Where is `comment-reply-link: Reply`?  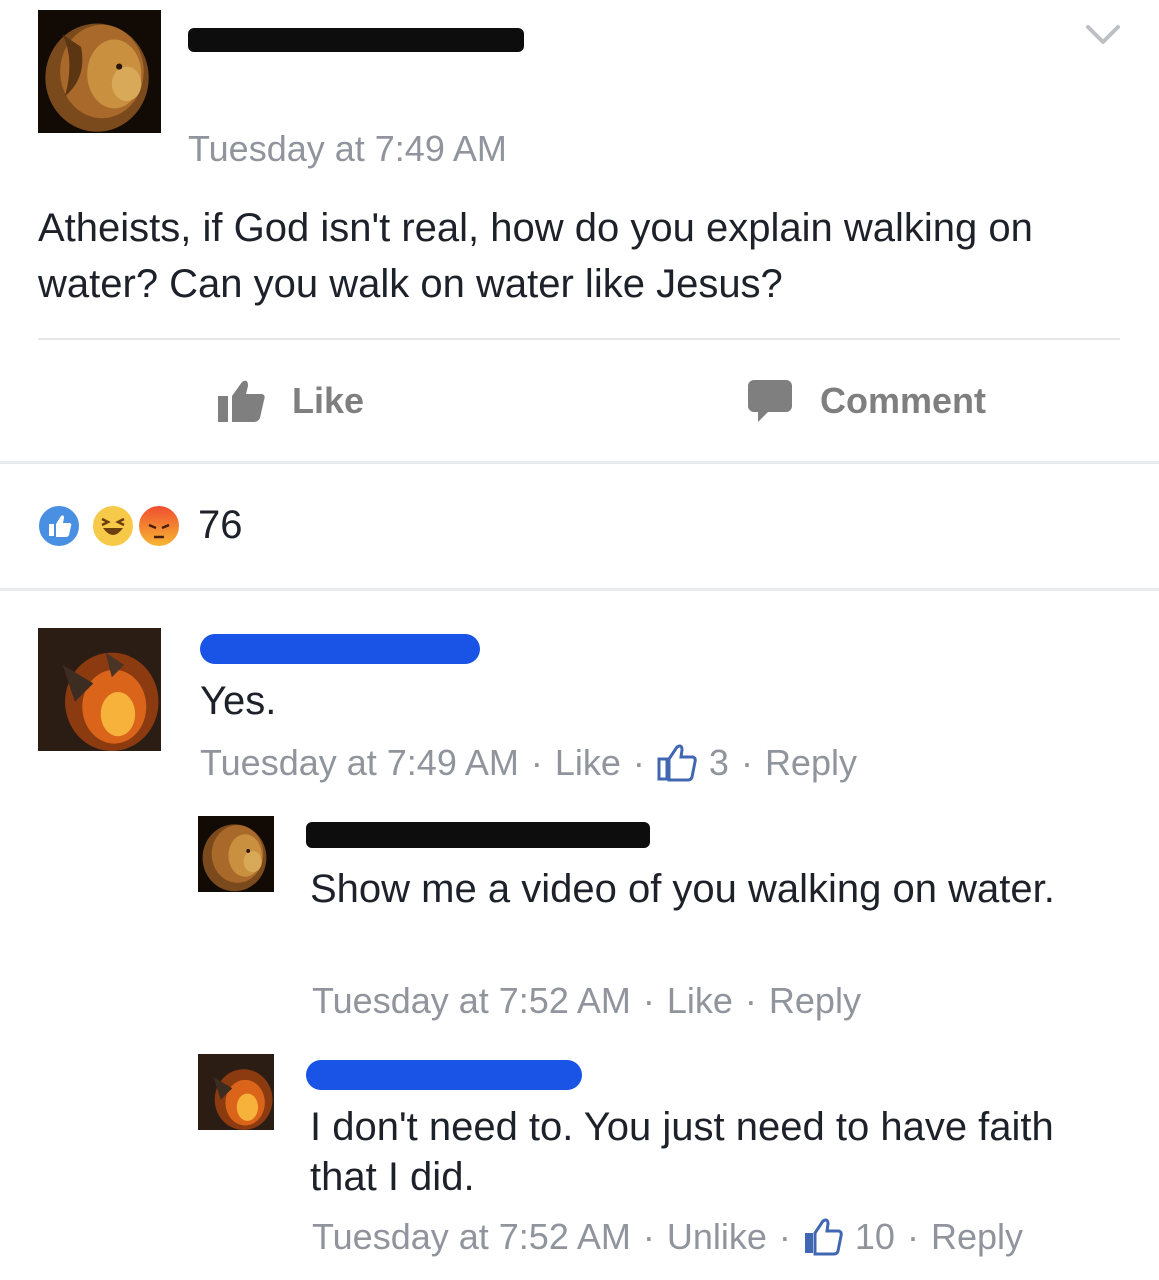
comment-reply-link: Reply is located at coordinates (811, 763).